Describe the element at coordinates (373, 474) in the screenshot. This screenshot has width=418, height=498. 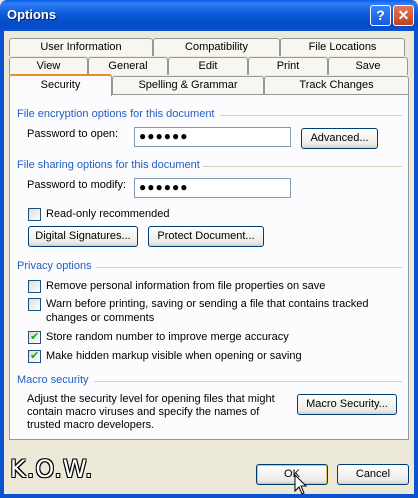
I see `cancel-button: Cancel` at that location.